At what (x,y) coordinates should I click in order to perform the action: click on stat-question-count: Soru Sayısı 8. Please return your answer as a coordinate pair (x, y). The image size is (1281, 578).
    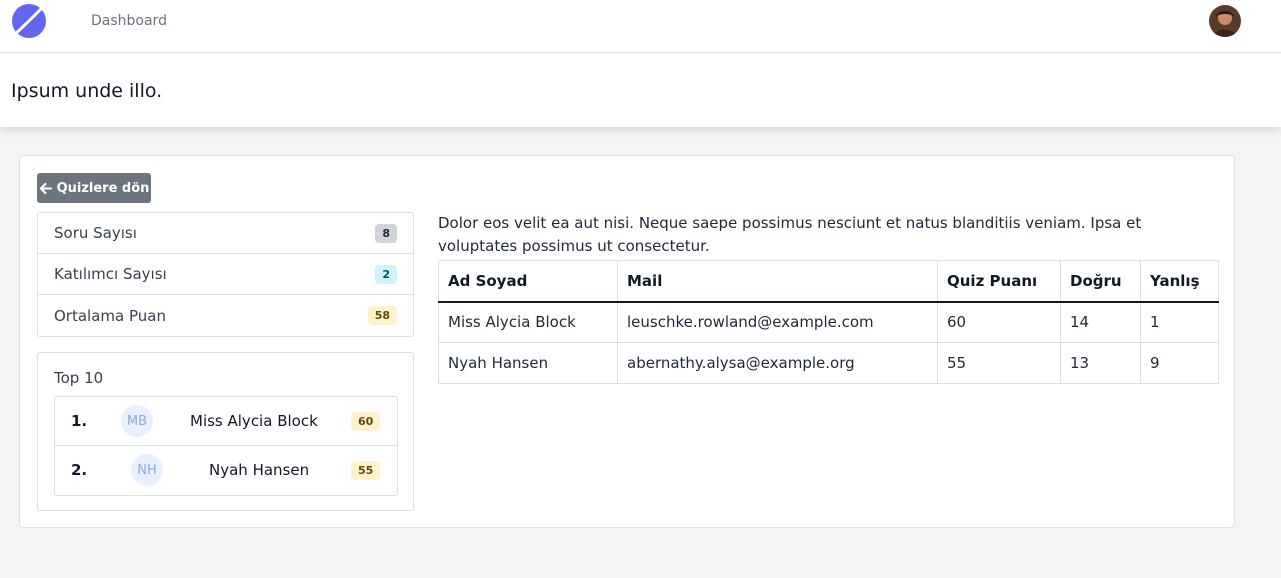
    Looking at the image, I should click on (225, 233).